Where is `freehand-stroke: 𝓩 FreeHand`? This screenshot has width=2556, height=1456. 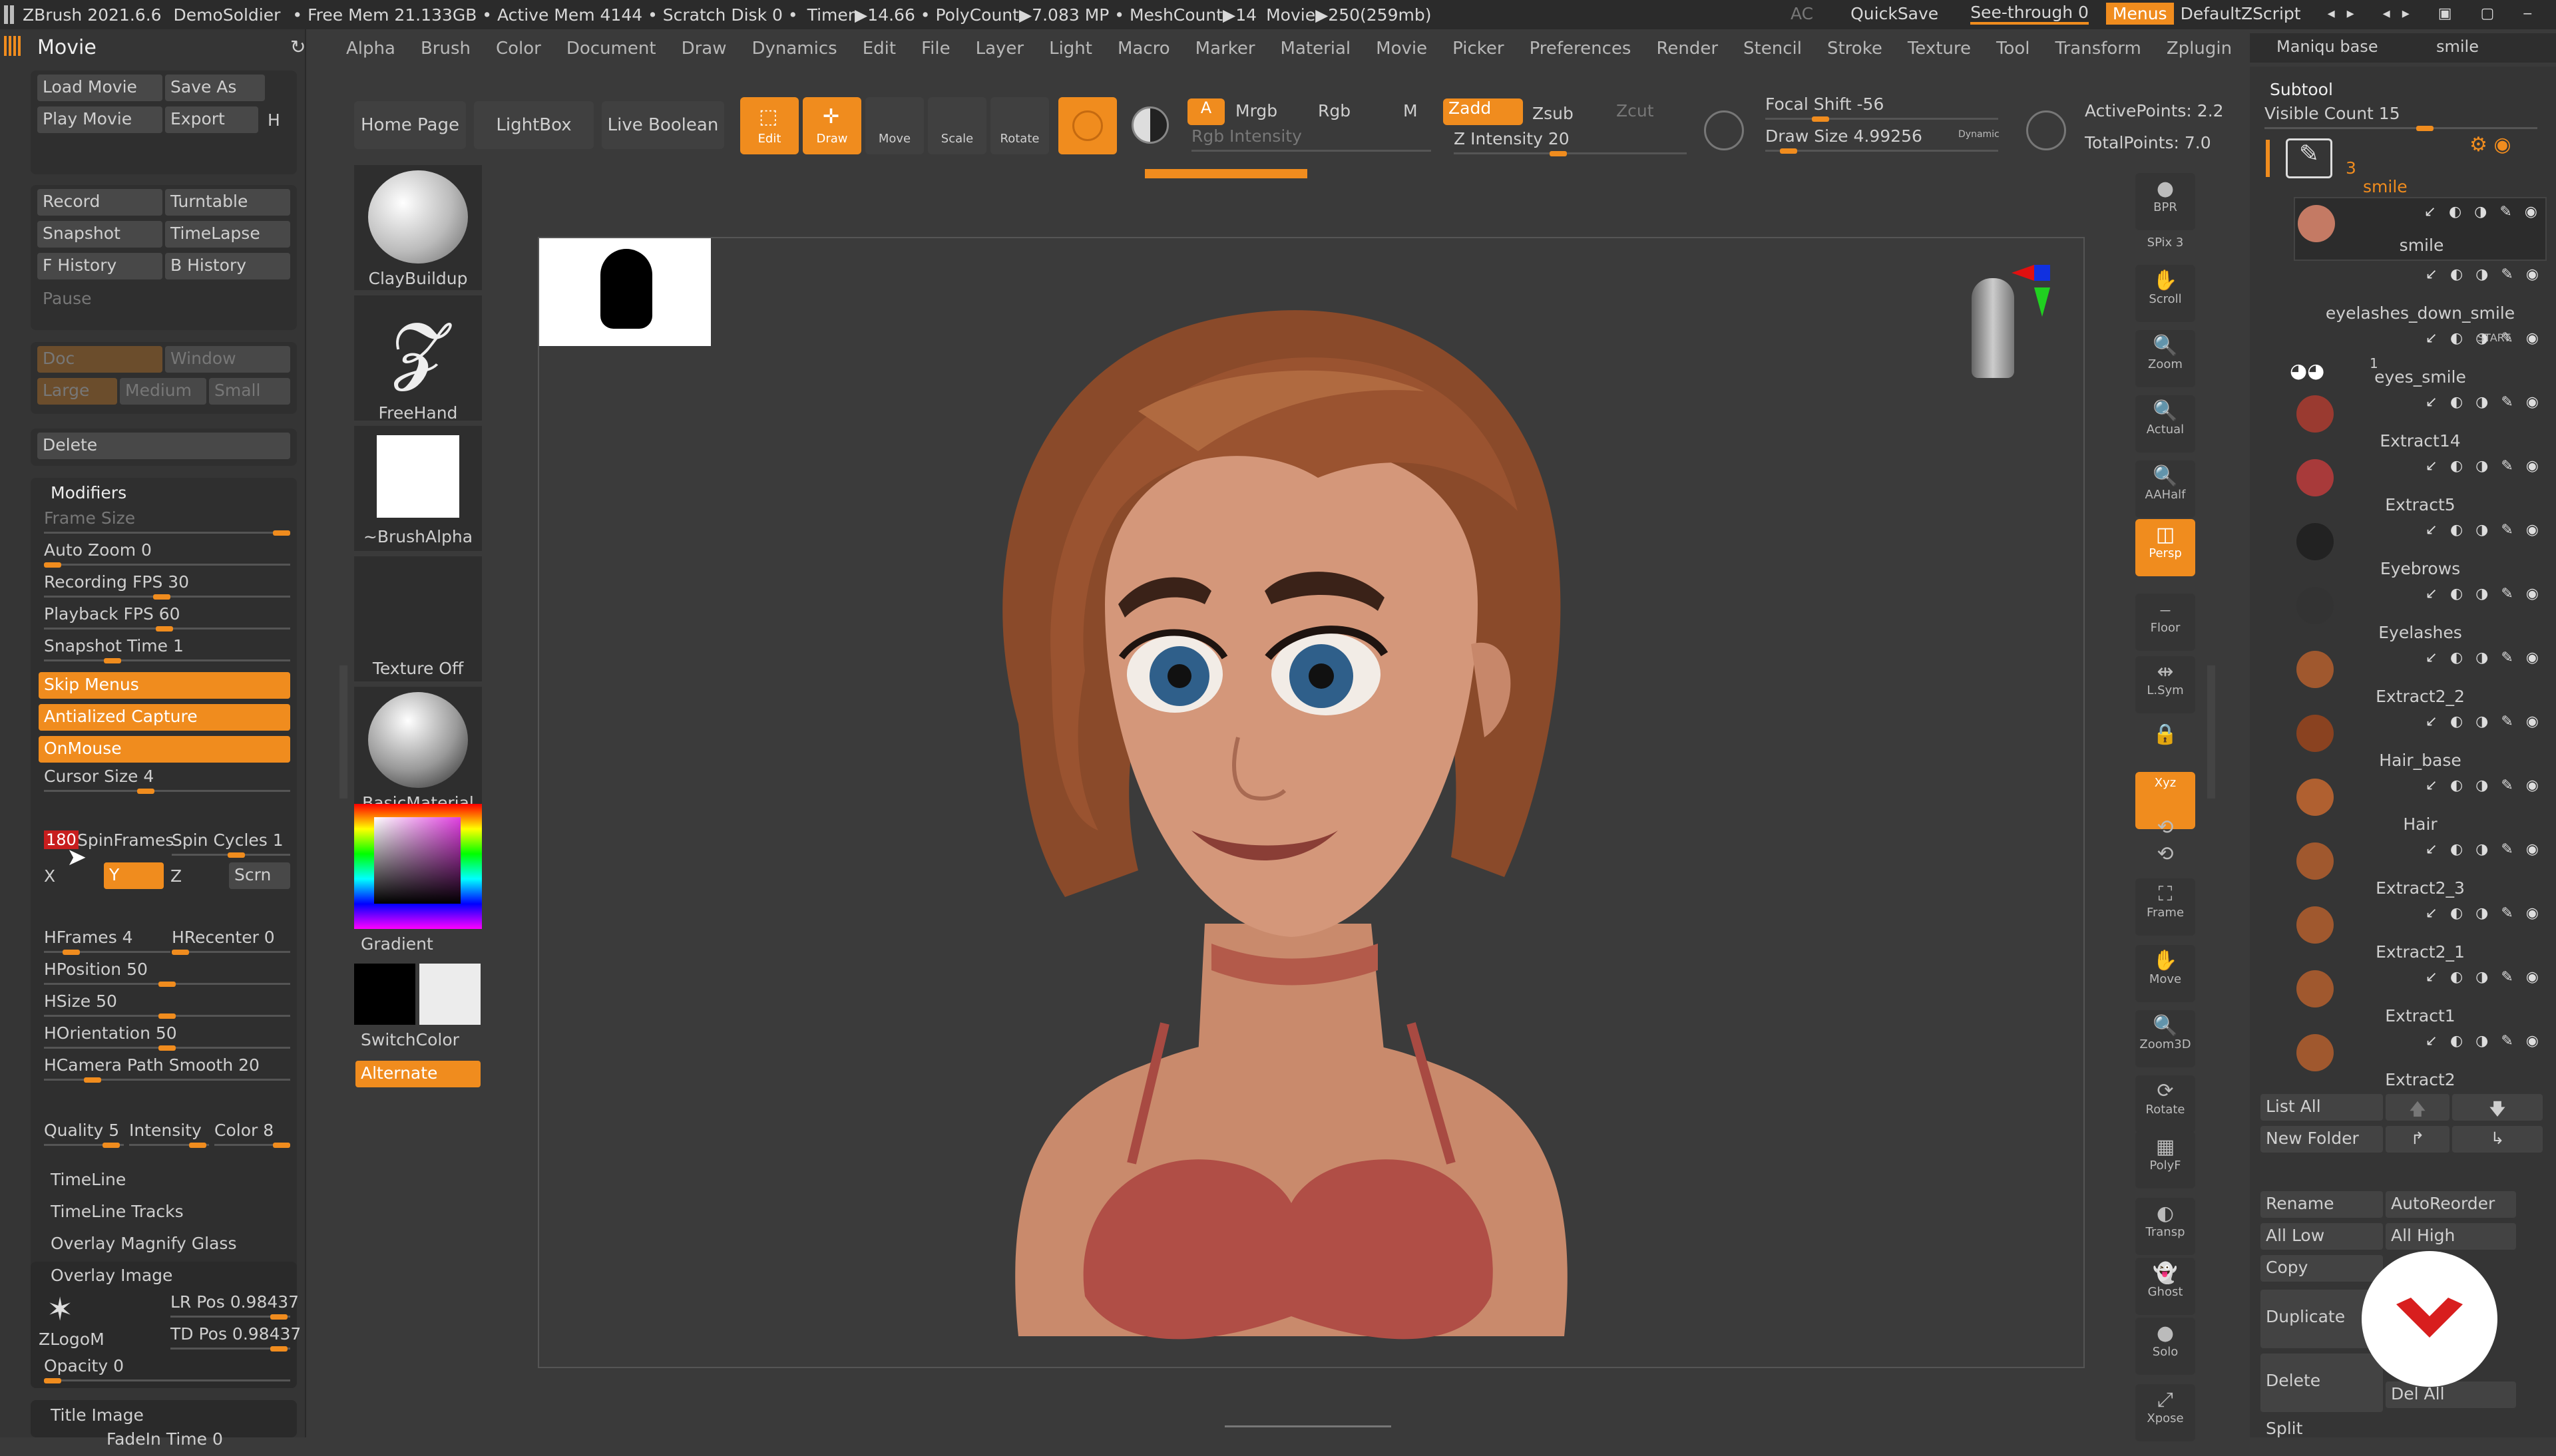 freehand-stroke: 𝓩 FreeHand is located at coordinates (418, 359).